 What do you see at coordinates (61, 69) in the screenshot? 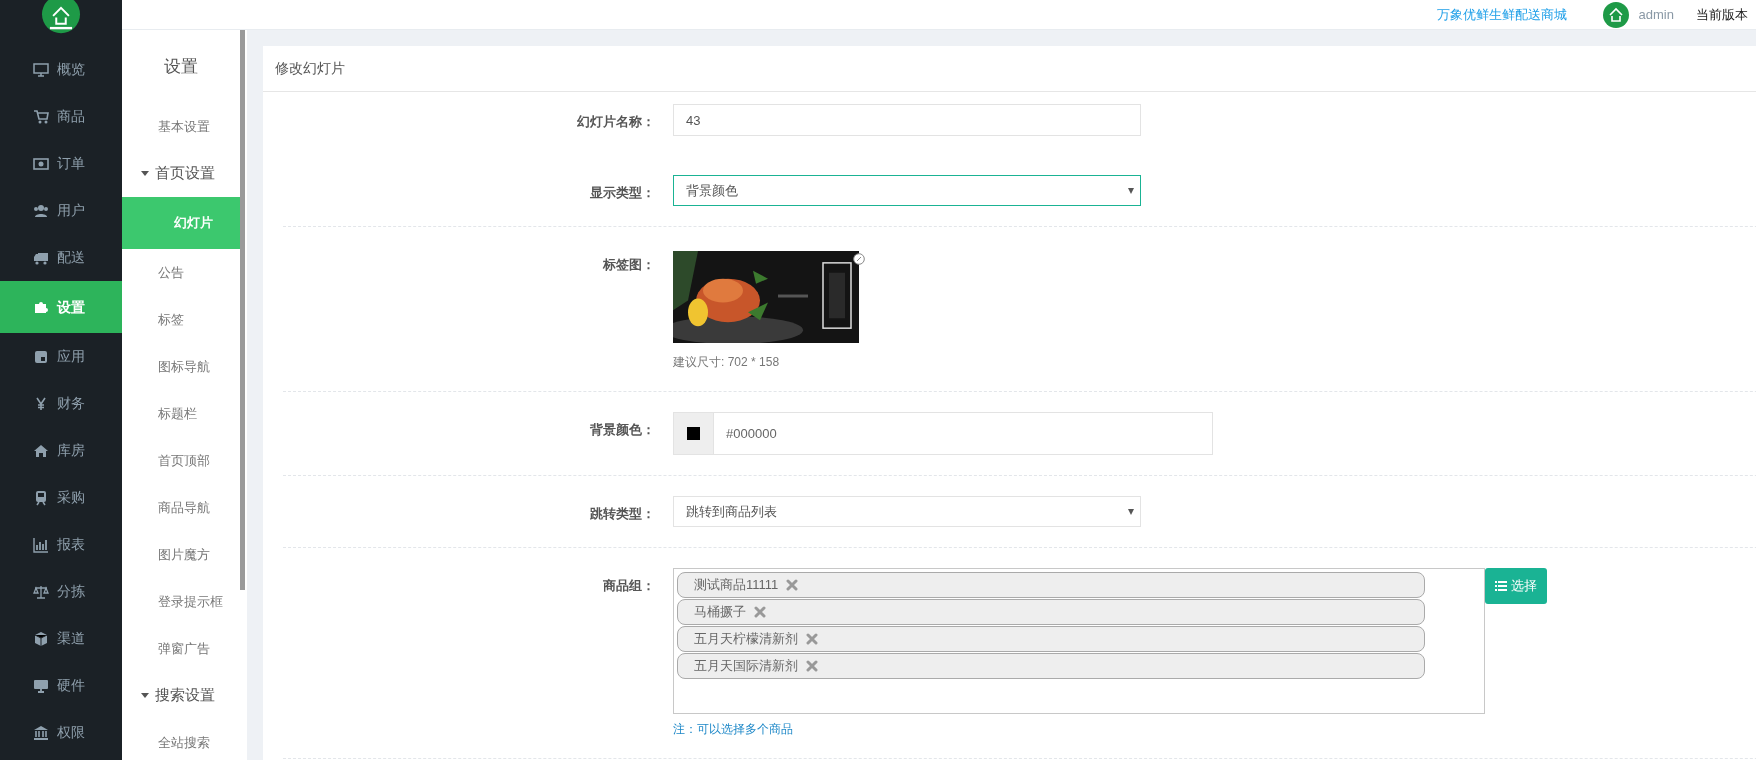
I see `nav-item: 概览` at bounding box center [61, 69].